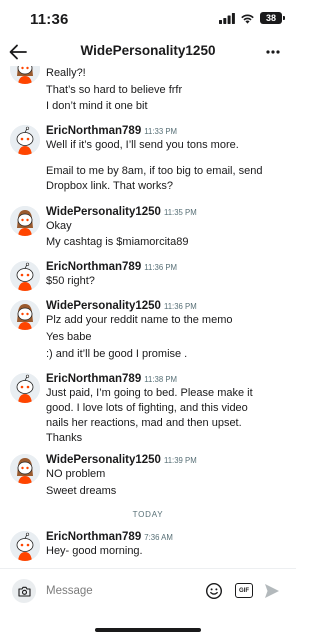 This screenshot has width=320, height=640. What do you see at coordinates (227, 18) in the screenshot?
I see `signal-icon` at bounding box center [227, 18].